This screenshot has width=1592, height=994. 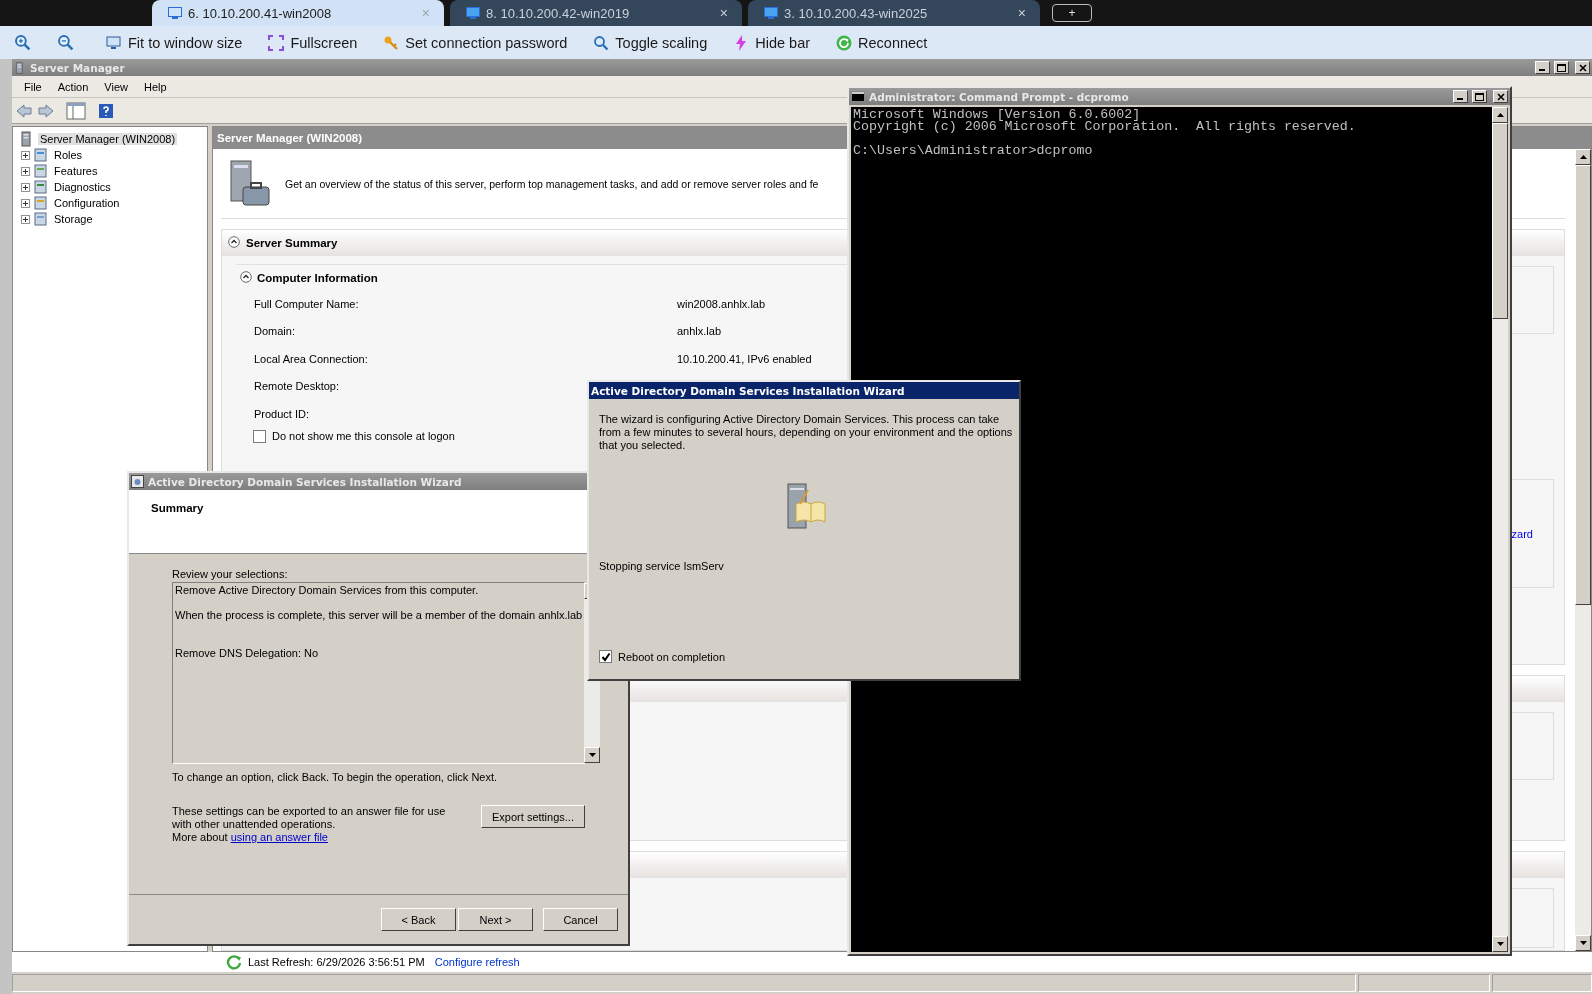 What do you see at coordinates (174, 42) in the screenshot?
I see `toolbar-button: Fit to window size` at bounding box center [174, 42].